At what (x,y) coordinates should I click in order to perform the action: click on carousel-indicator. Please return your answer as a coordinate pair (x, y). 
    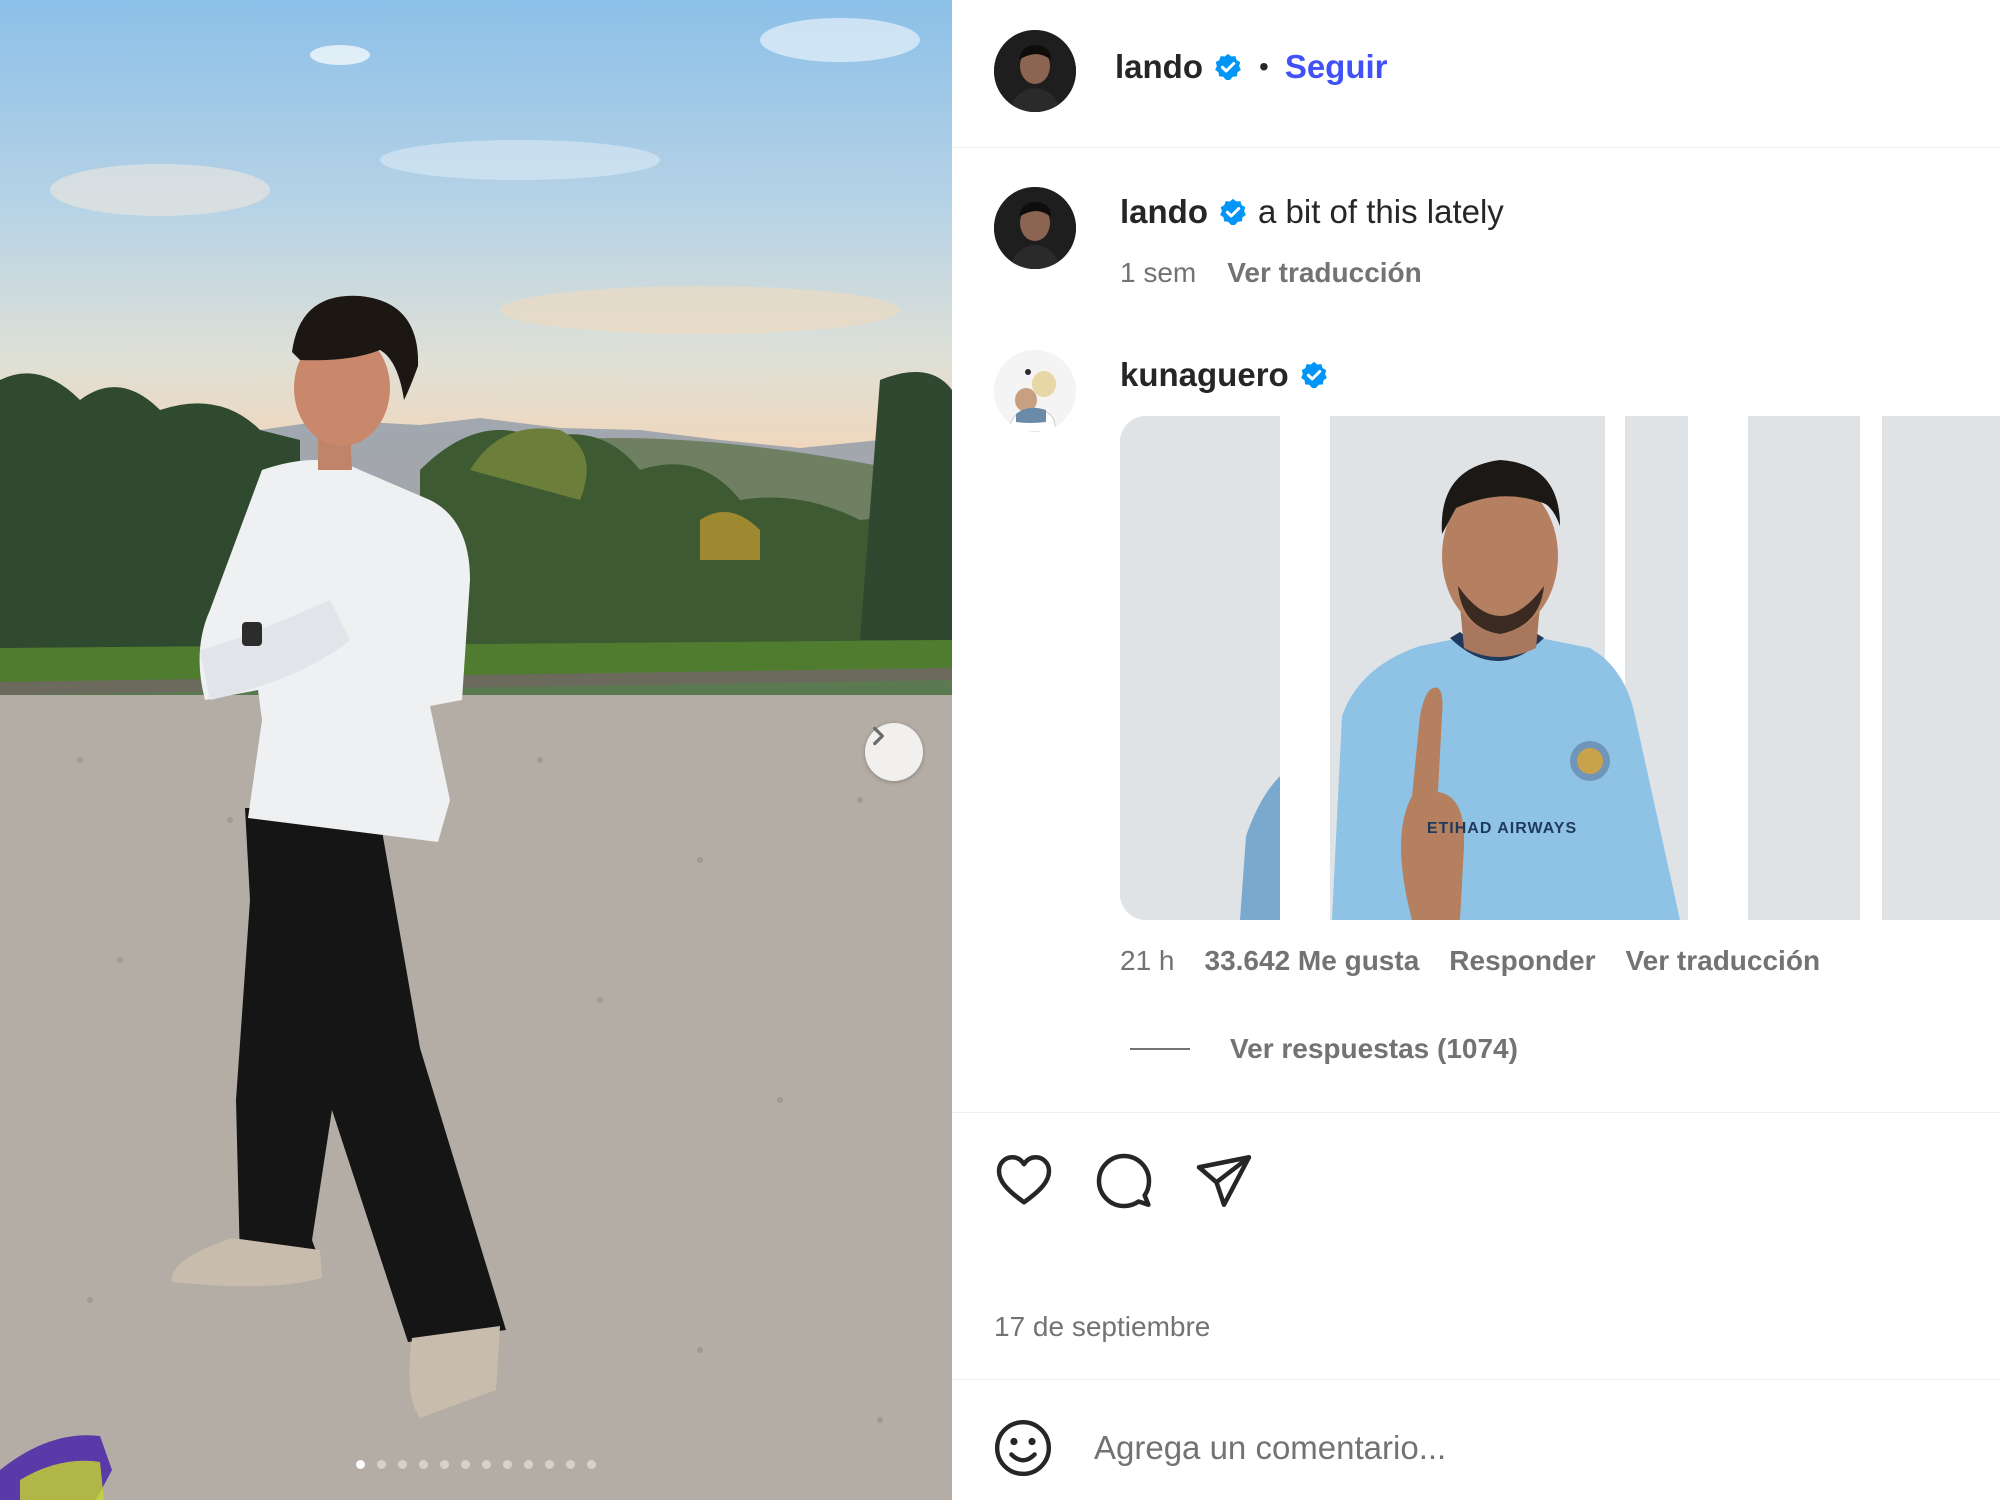
    Looking at the image, I should click on (476, 1464).